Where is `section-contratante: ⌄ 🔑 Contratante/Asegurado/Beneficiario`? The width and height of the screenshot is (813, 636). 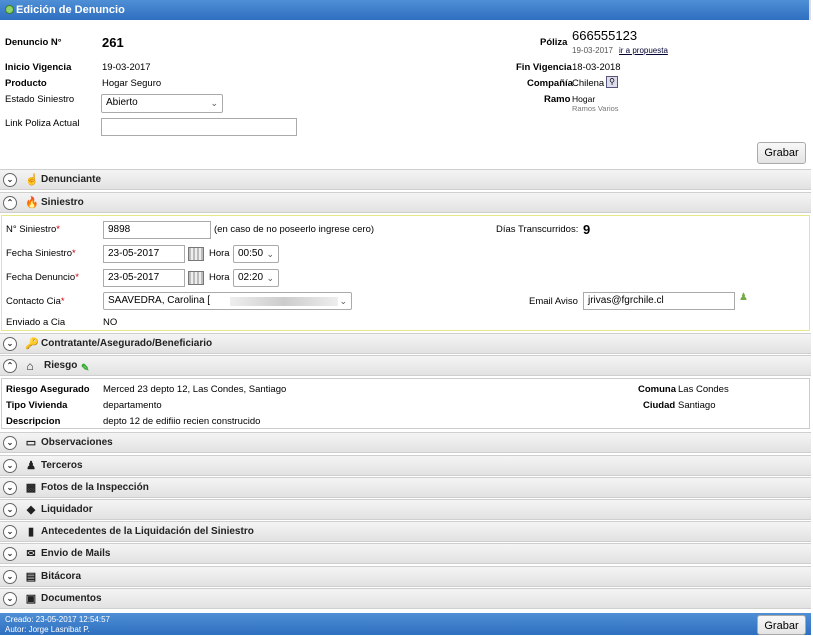 section-contratante: ⌄ 🔑 Contratante/Asegurado/Beneficiario is located at coordinates (405, 343).